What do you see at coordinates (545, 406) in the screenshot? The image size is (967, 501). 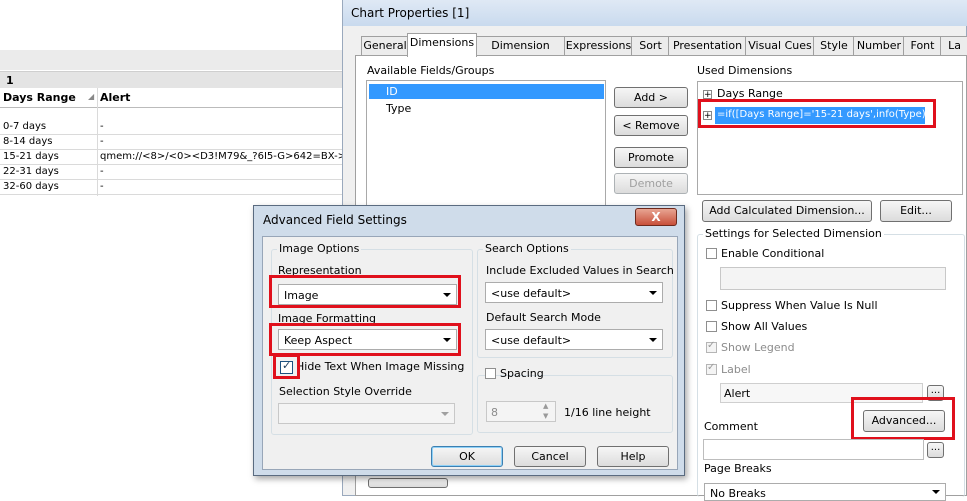 I see `stepper-up-icon: ▲` at bounding box center [545, 406].